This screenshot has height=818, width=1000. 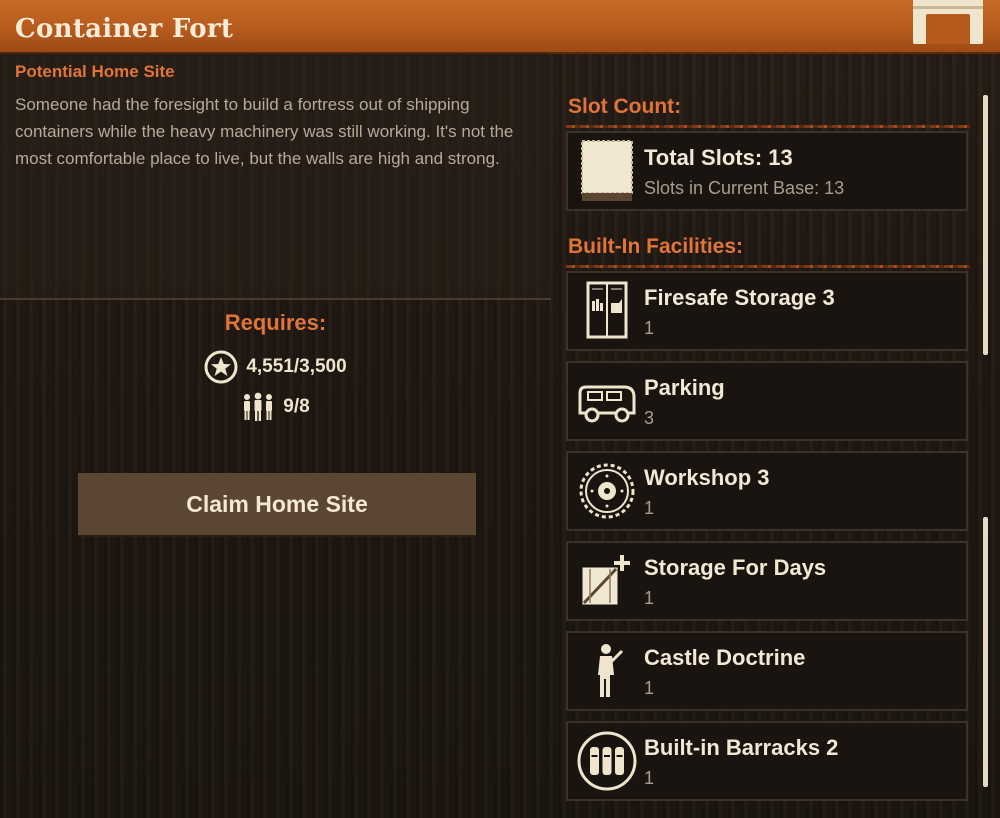 I want to click on crate-icon, so click(x=605, y=580).